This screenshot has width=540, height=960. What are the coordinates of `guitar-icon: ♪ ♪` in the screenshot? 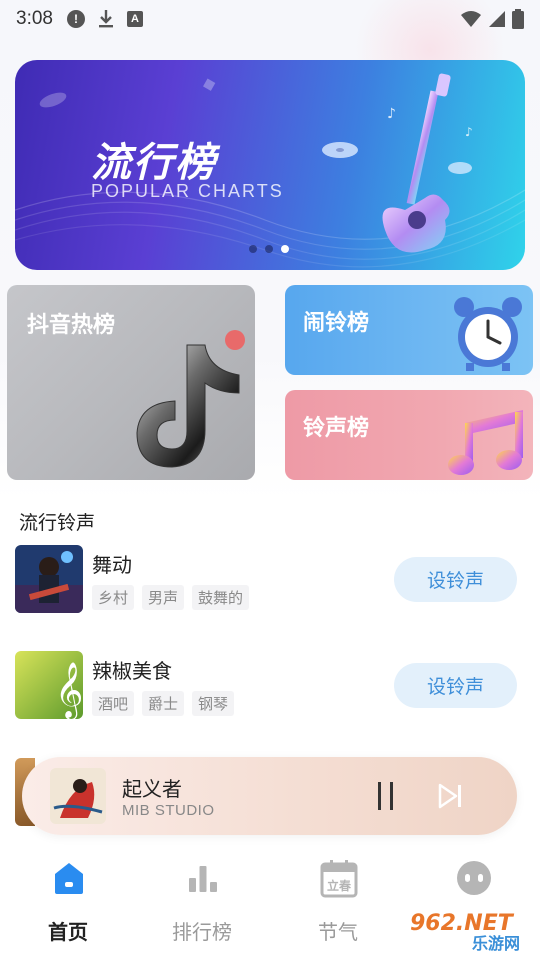 It's located at (397, 163).